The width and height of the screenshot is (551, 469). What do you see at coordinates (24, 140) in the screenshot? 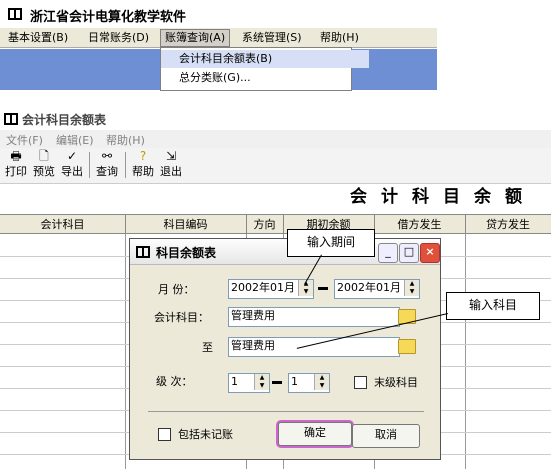
I see `menu-file: 文件(F)` at bounding box center [24, 140].